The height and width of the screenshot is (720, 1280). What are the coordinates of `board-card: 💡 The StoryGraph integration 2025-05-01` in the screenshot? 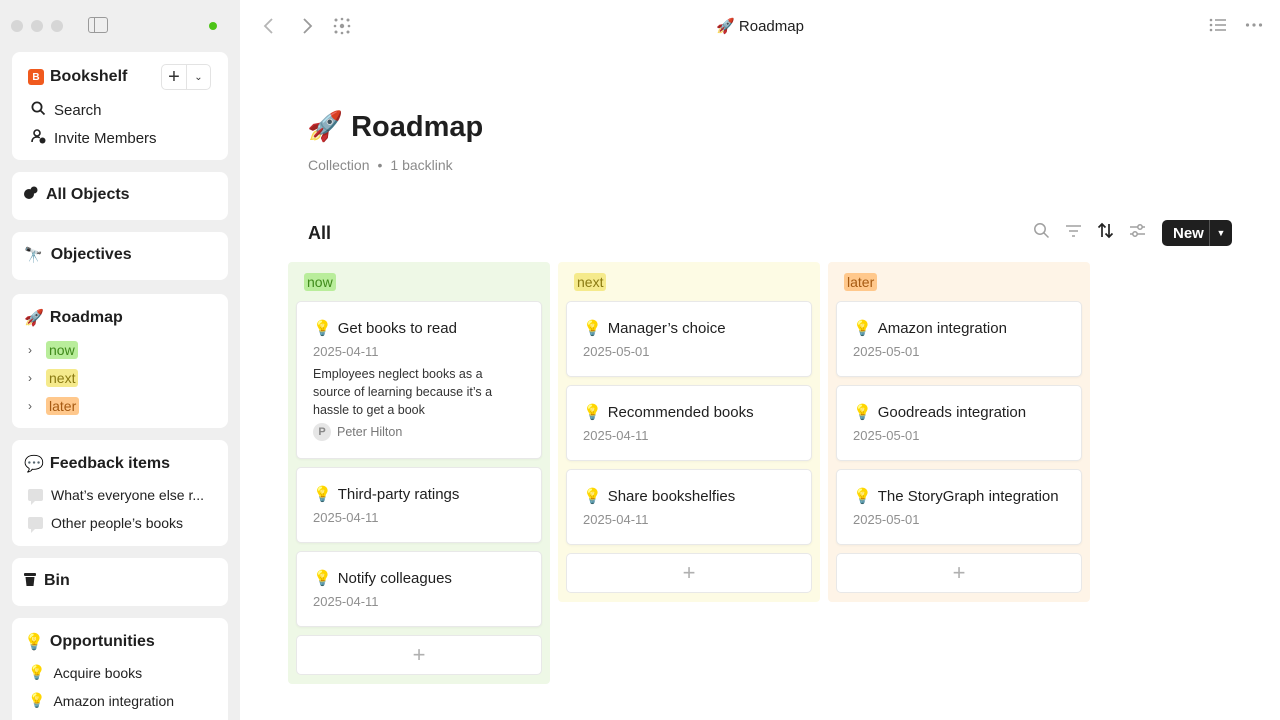 It's located at (959, 507).